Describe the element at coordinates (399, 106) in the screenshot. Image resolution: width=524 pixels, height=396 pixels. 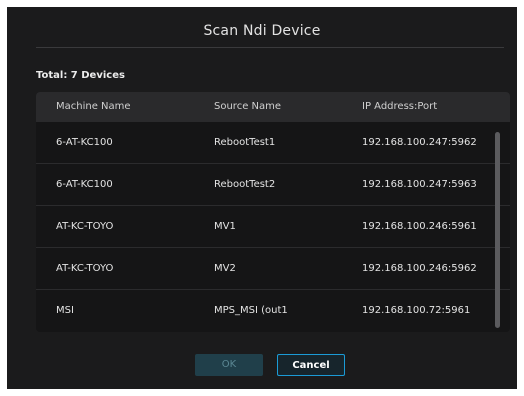
I see `column-header-ip-address-port: IP Address:Port` at that location.